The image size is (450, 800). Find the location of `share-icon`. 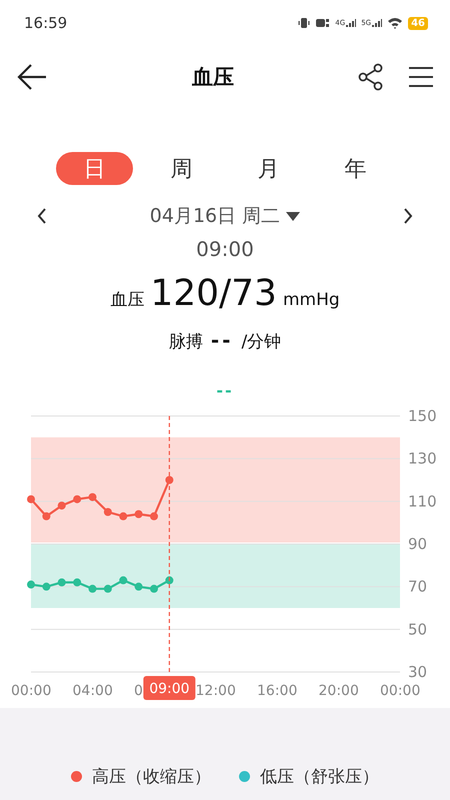

share-icon is located at coordinates (371, 77).